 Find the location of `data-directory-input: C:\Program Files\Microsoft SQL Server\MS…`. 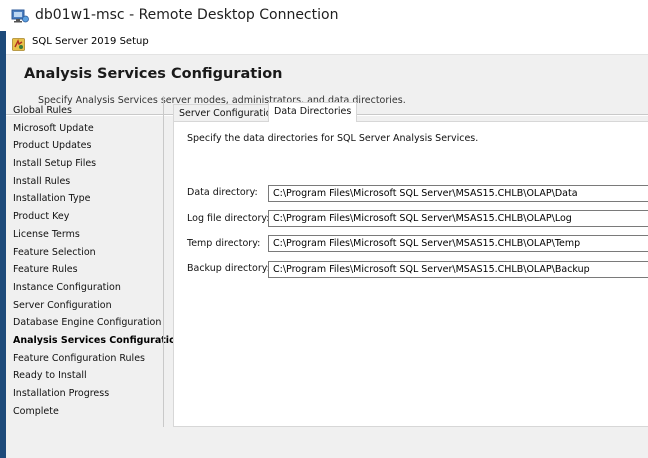

data-directory-input: C:\Program Files\Microsoft SQL Server\MS… is located at coordinates (458, 193).